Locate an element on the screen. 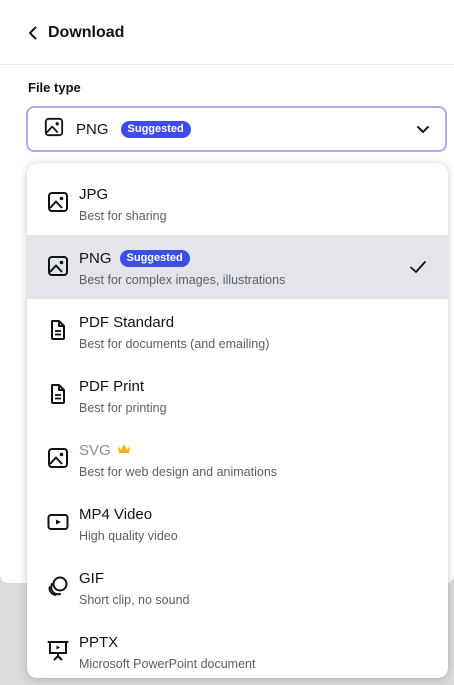 The height and width of the screenshot is (685, 454). option-title: PDF Standard is located at coordinates (126, 322).